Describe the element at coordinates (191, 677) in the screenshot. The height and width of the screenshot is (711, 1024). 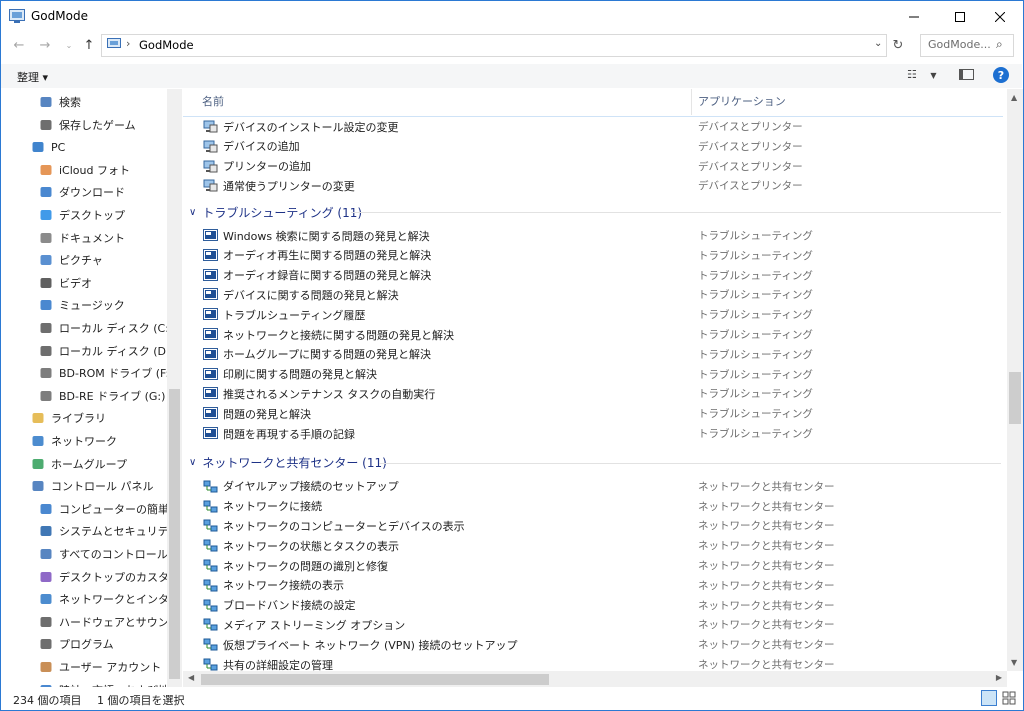
I see `scroll-left-icon: ◀` at that location.